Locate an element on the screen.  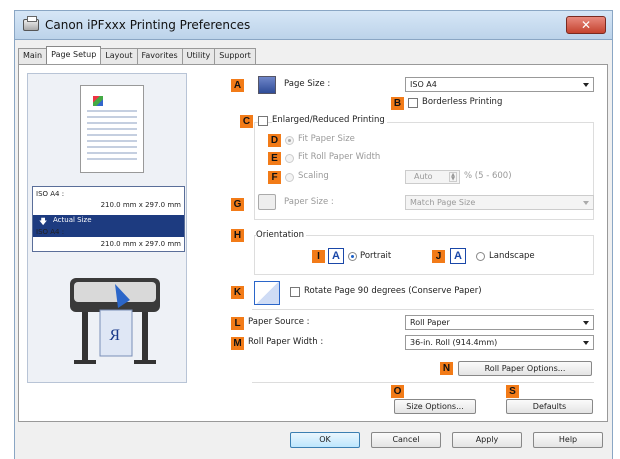
paper-size-icon is located at coordinates (267, 202).